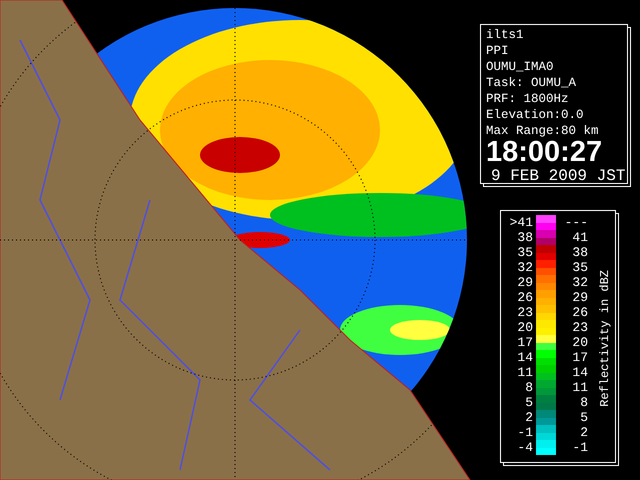 This screenshot has width=640, height=480. Describe the element at coordinates (543, 131) in the screenshot. I see `info-line: Max Range:80 km` at that location.